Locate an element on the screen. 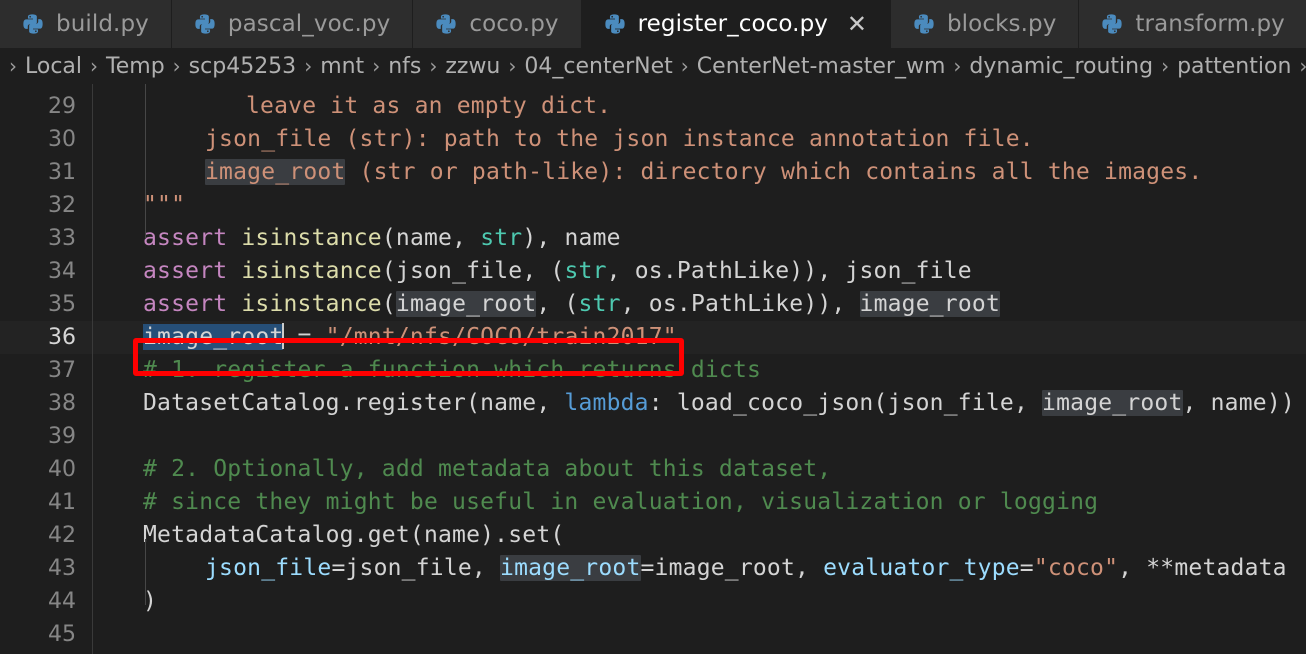 The image size is (1306, 654). code-token: DatasetCatalog.register(name, is located at coordinates (354, 403).